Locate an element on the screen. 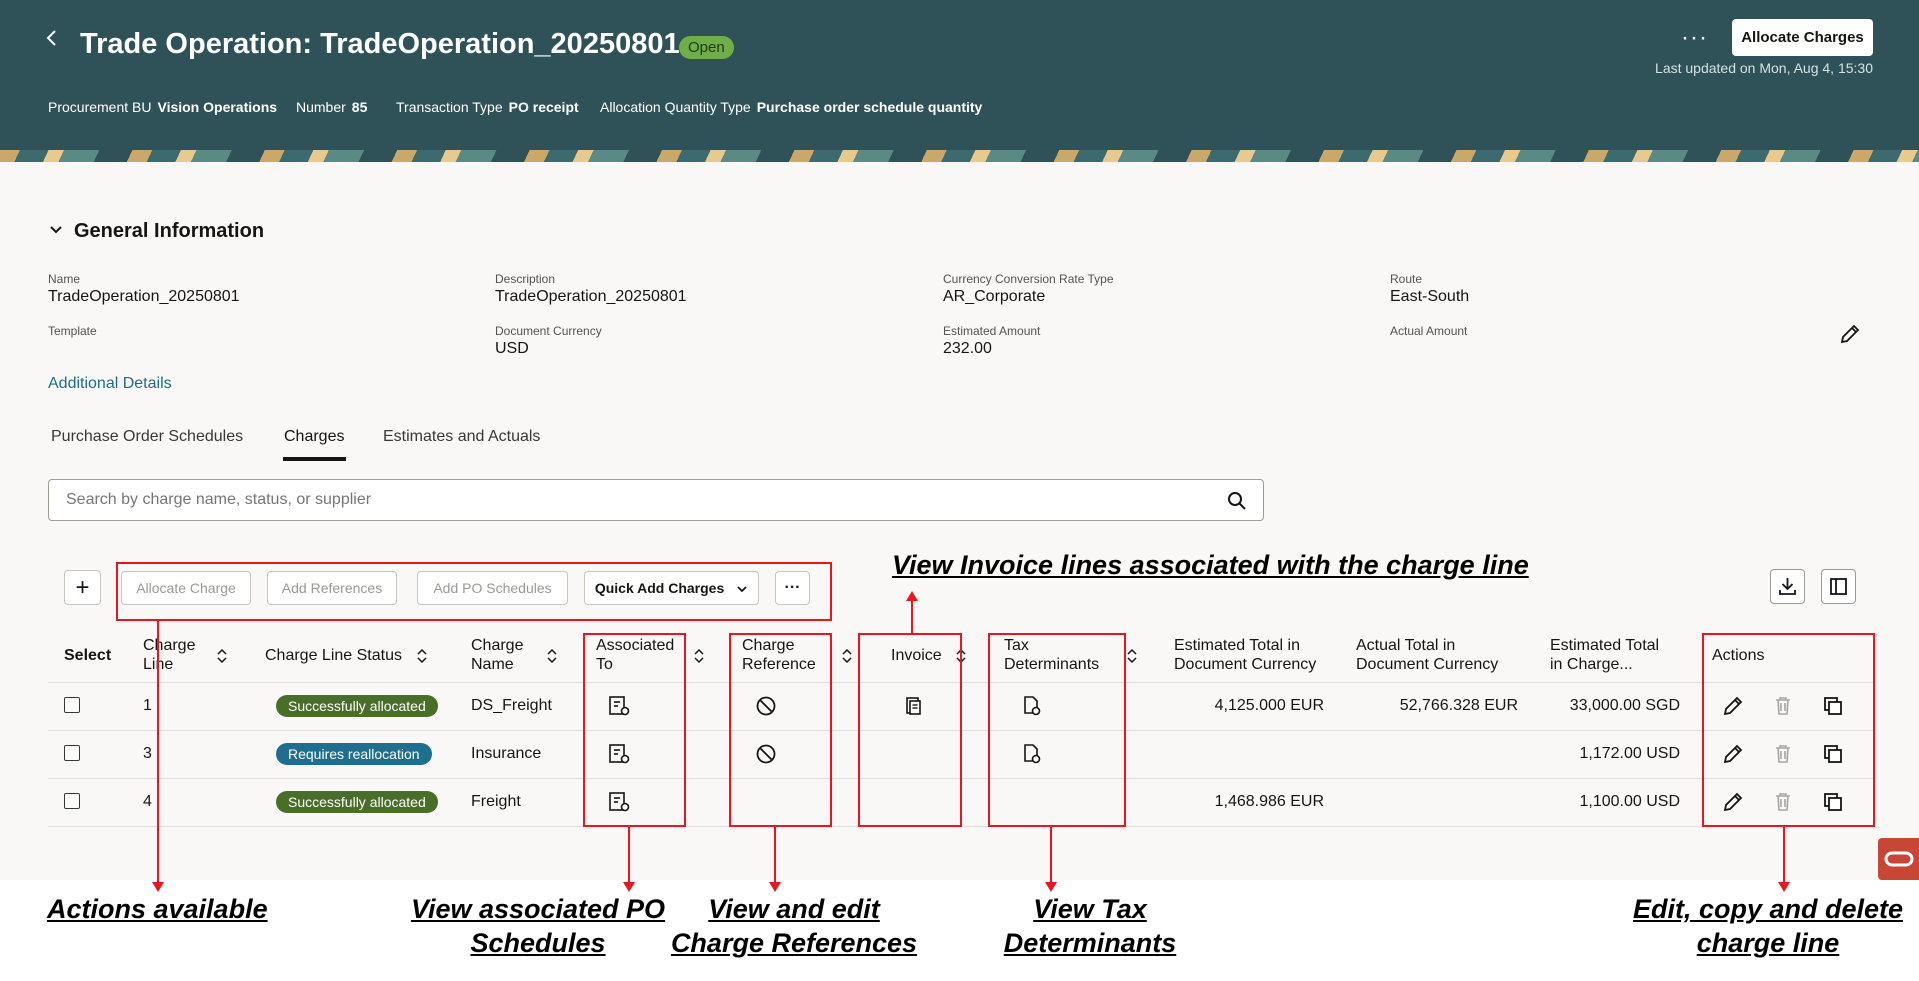 Image resolution: width=1919 pixels, height=981 pixels. additional-details-link: Additional Details is located at coordinates (110, 384).